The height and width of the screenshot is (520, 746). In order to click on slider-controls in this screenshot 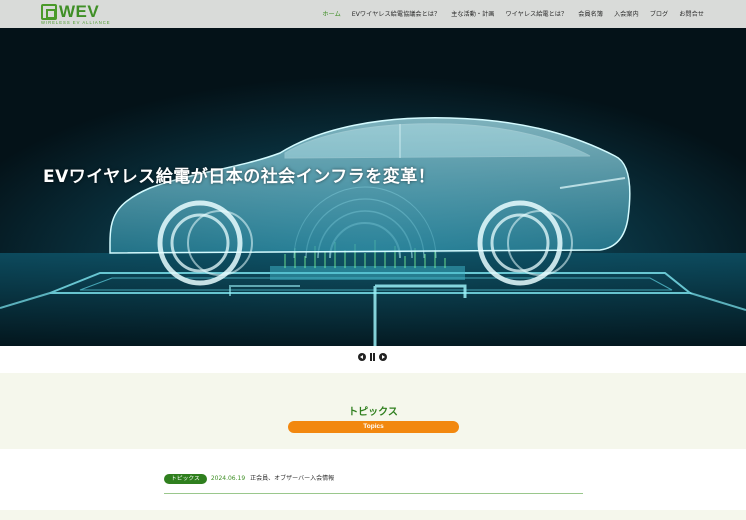, I will do `click(372, 357)`.